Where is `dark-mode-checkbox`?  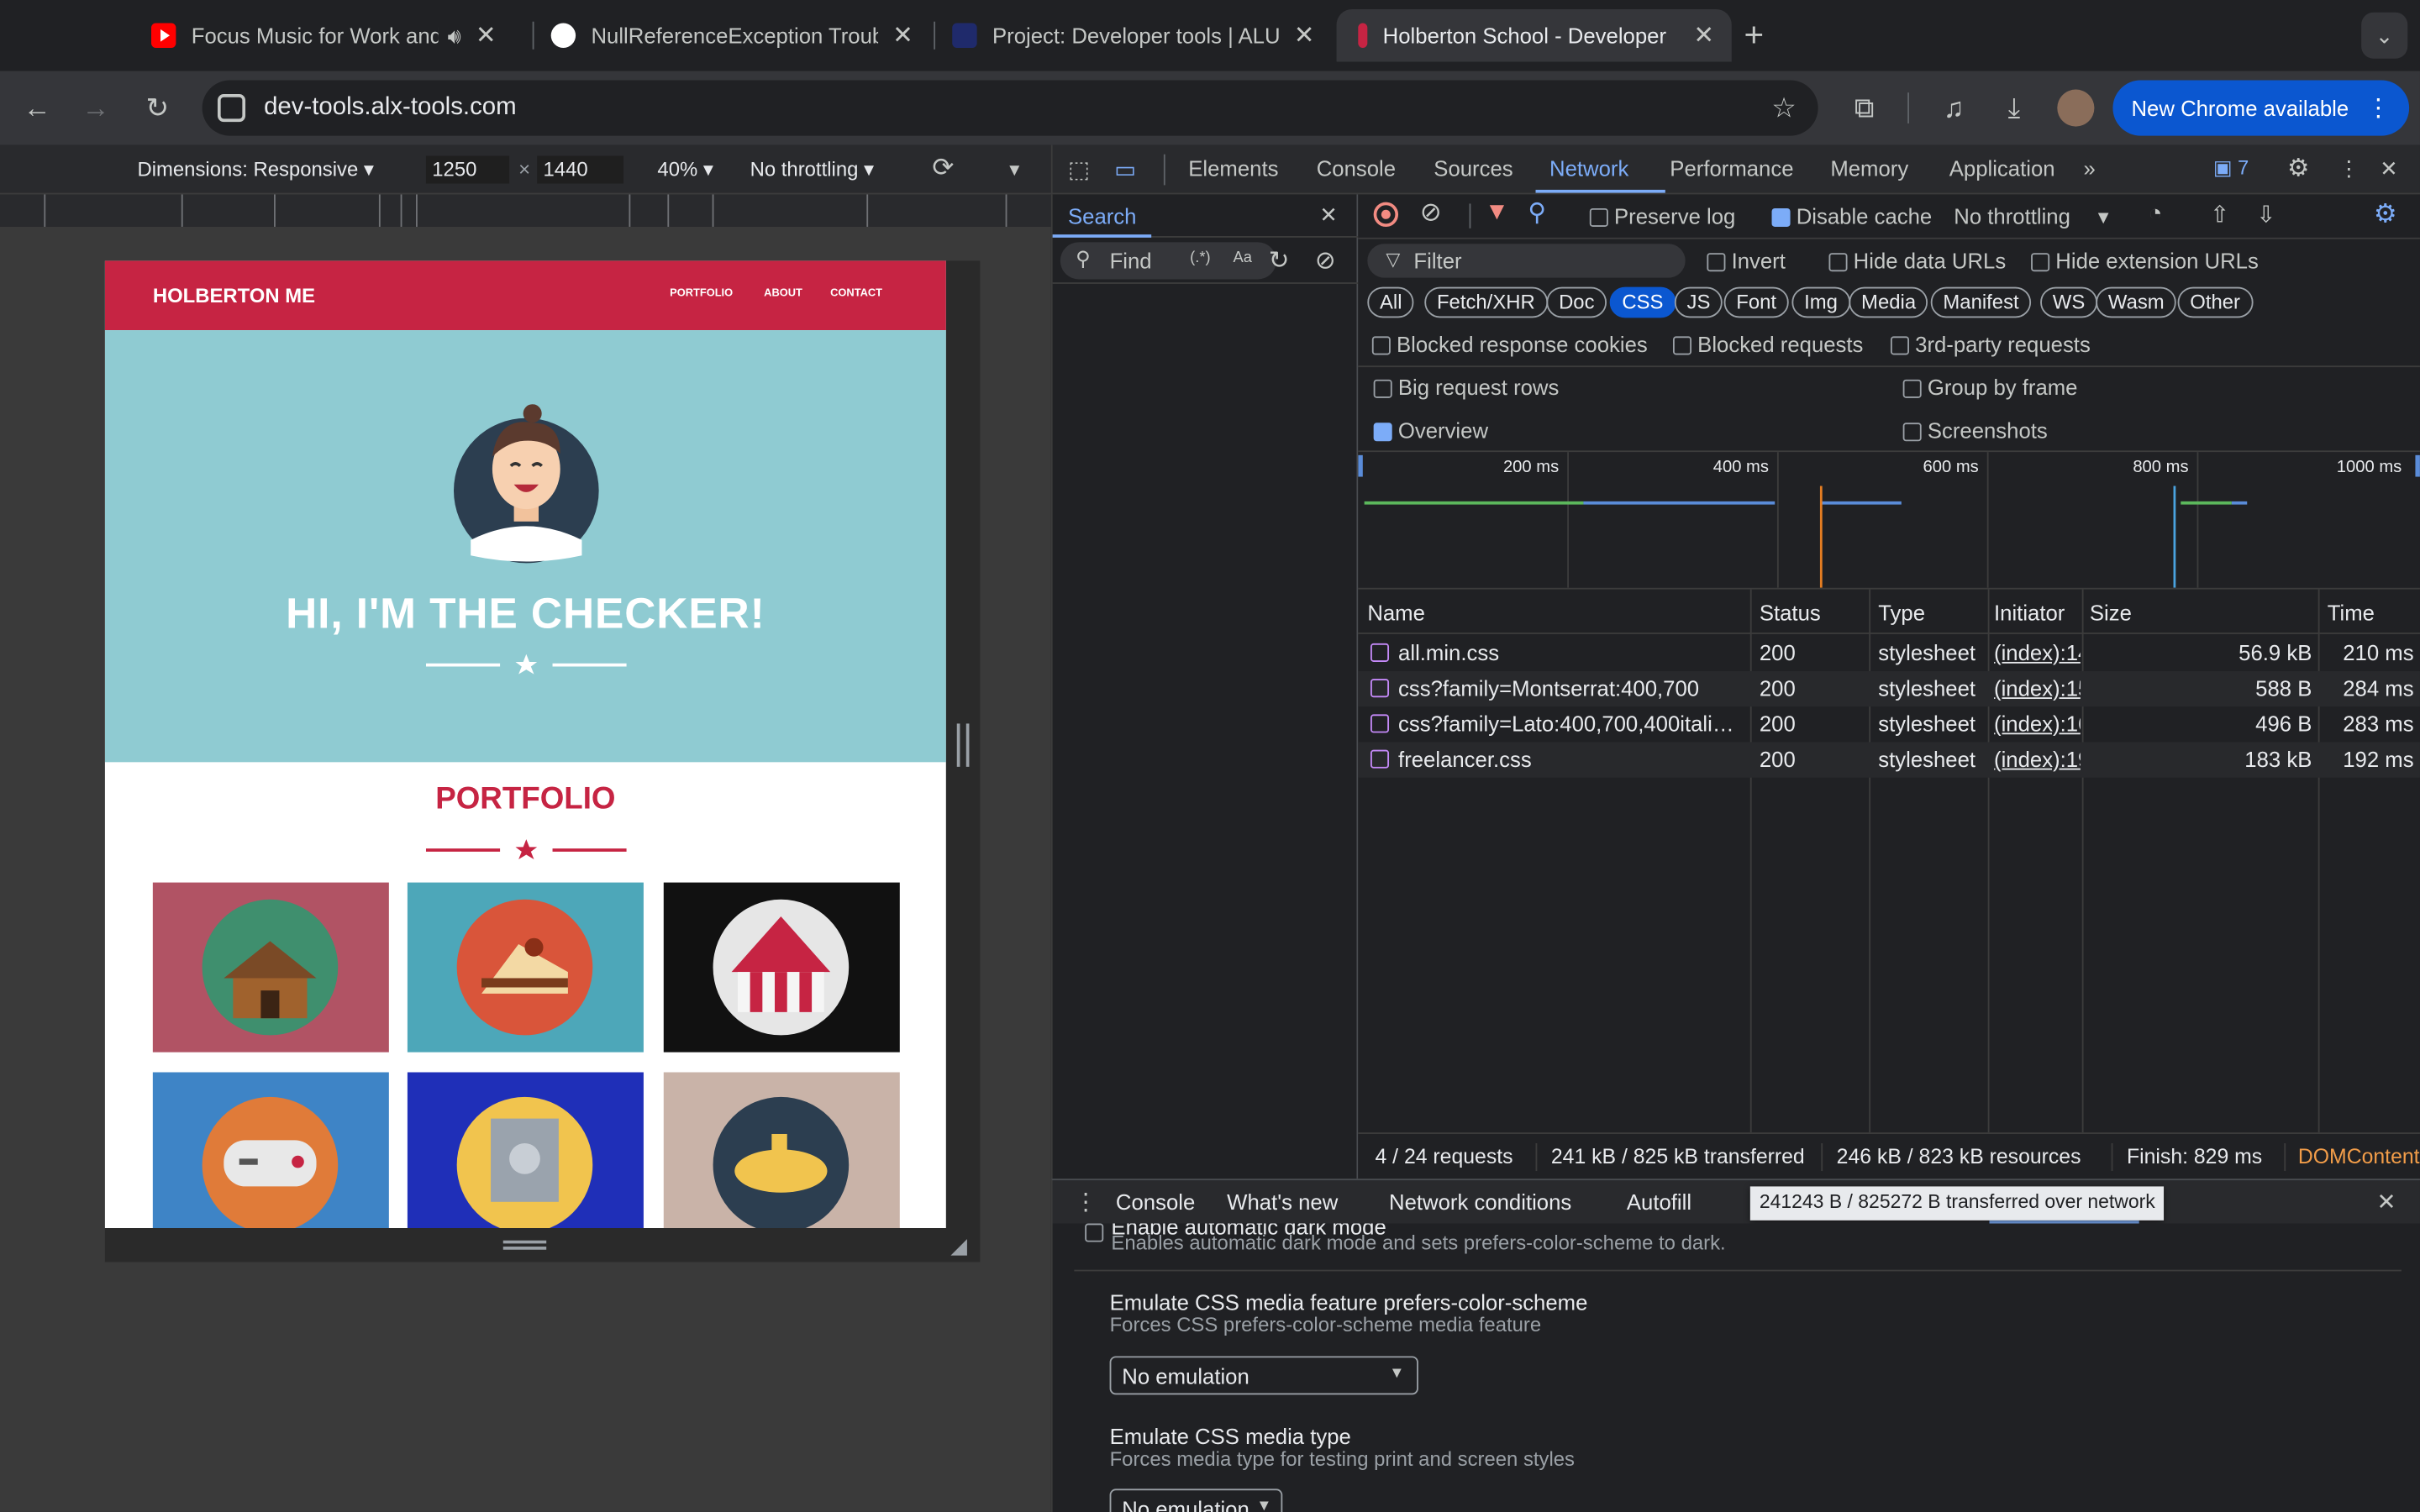 dark-mode-checkbox is located at coordinates (1094, 1232).